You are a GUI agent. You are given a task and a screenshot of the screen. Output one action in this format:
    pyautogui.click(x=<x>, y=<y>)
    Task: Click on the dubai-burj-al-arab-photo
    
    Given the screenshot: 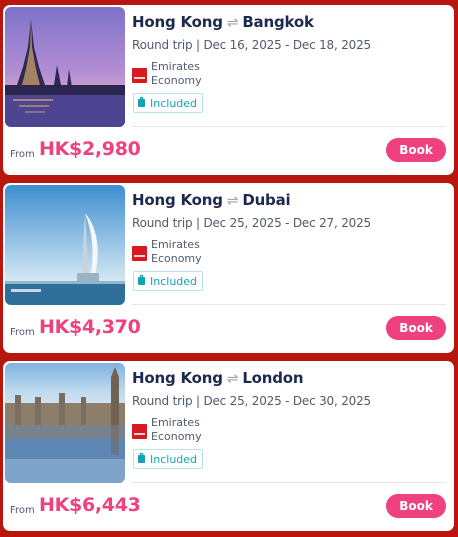 What is the action you would take?
    pyautogui.click(x=65, y=245)
    